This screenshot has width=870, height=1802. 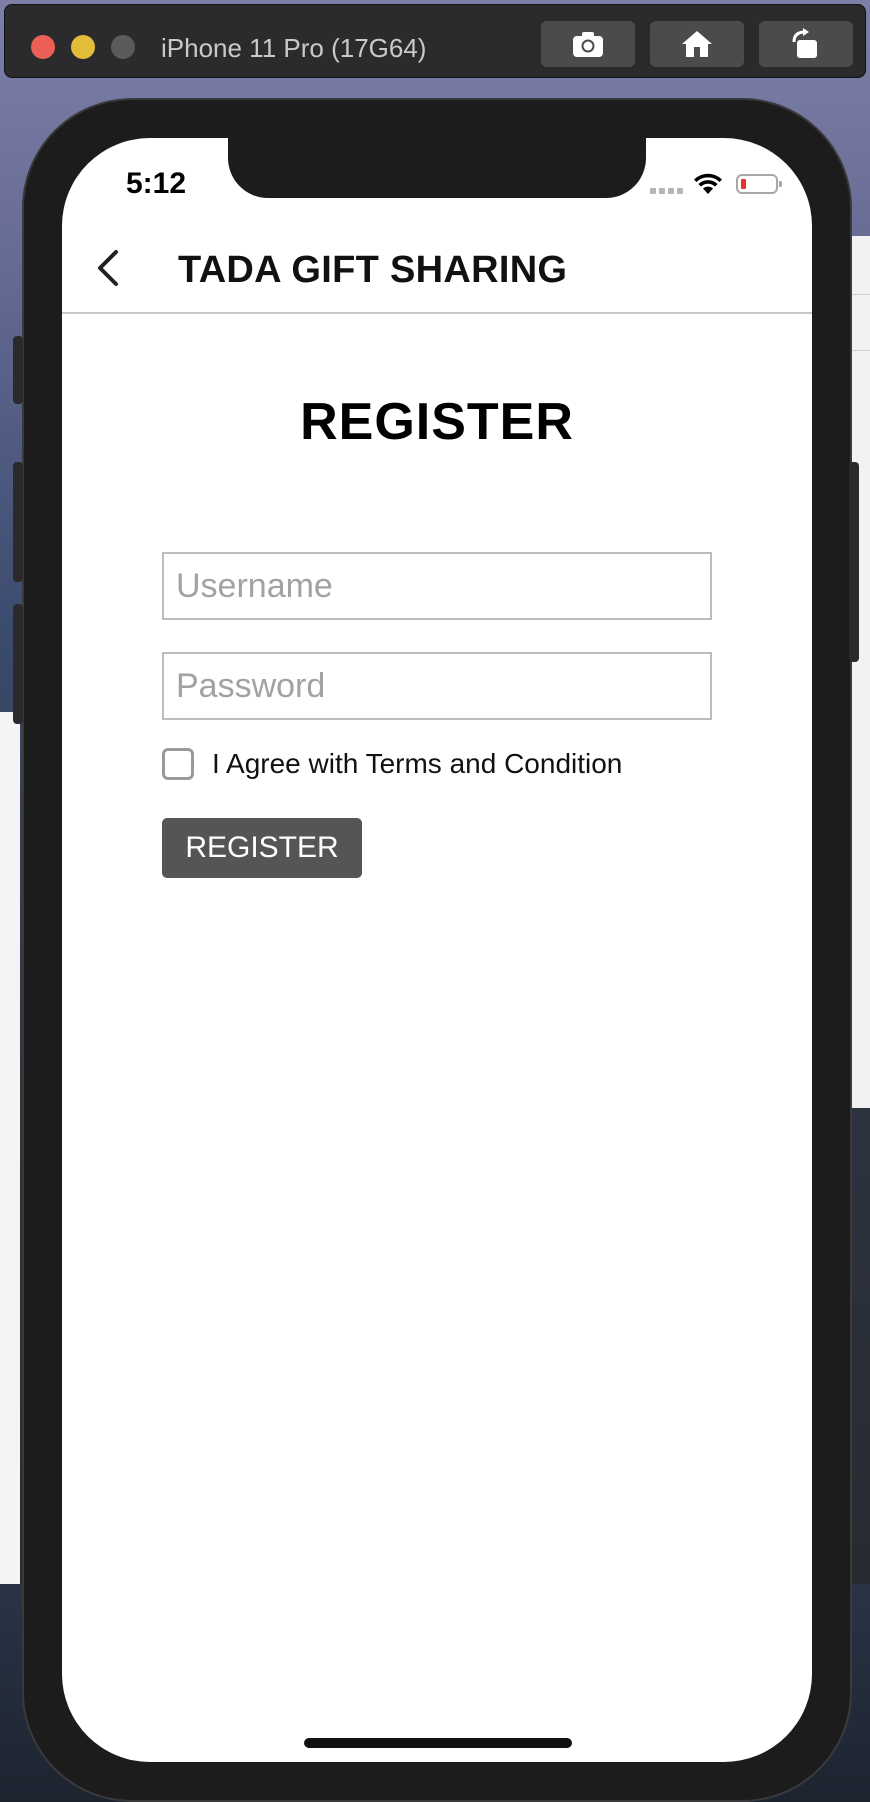 I want to click on simulator-toolbar: iPhone 11 Pro (17G64), so click(x=435, y=41).